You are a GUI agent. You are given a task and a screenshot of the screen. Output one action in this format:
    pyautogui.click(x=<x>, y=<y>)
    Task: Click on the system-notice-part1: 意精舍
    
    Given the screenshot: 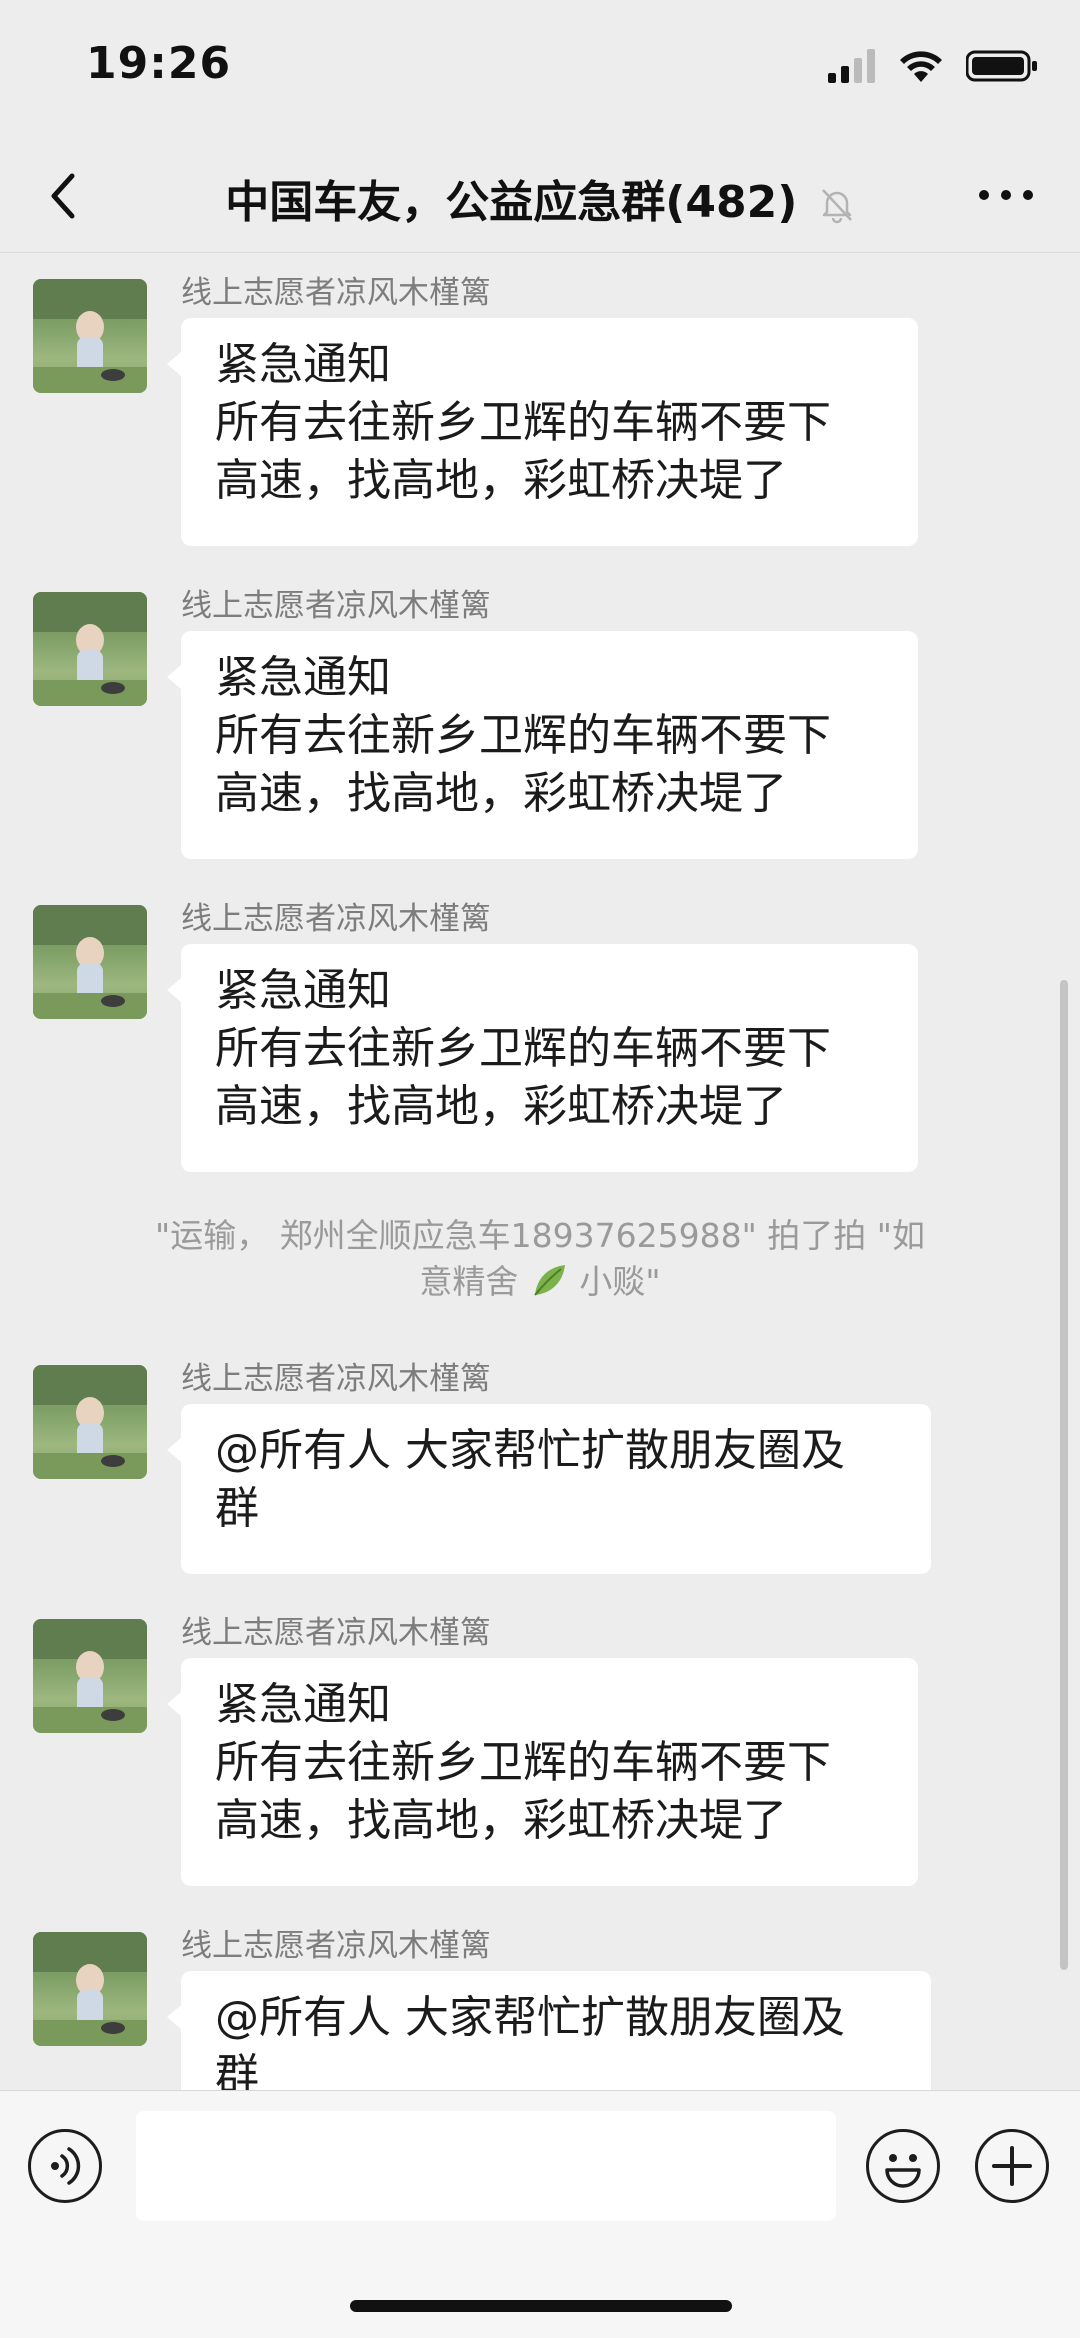 What is the action you would take?
    pyautogui.click(x=469, y=1281)
    